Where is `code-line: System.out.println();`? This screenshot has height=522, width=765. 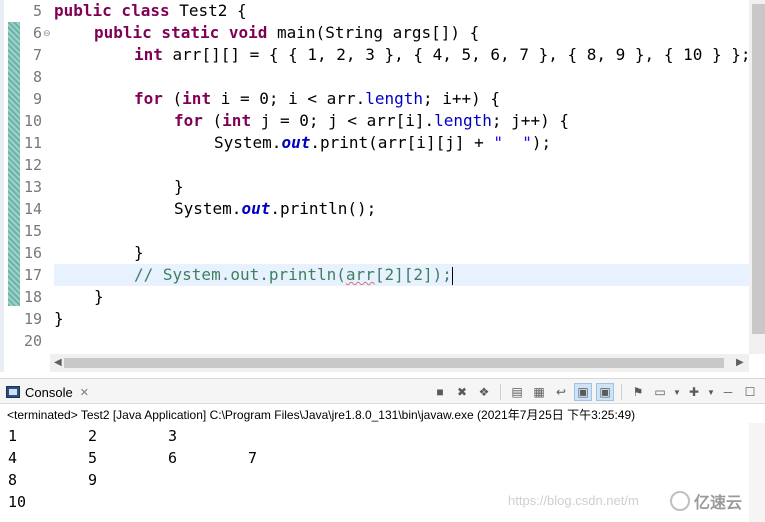 code-line: System.out.println(); is located at coordinates (275, 209).